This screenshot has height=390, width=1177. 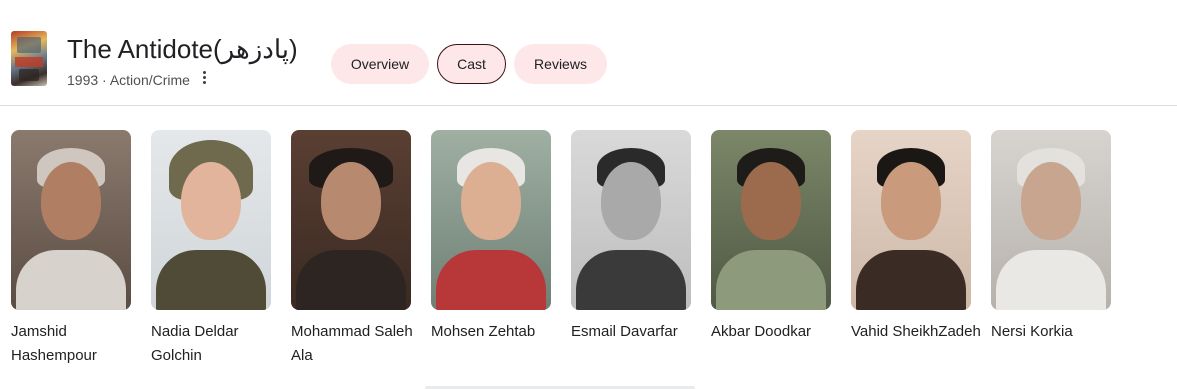 I want to click on tab-cast: Cast, so click(x=471, y=64).